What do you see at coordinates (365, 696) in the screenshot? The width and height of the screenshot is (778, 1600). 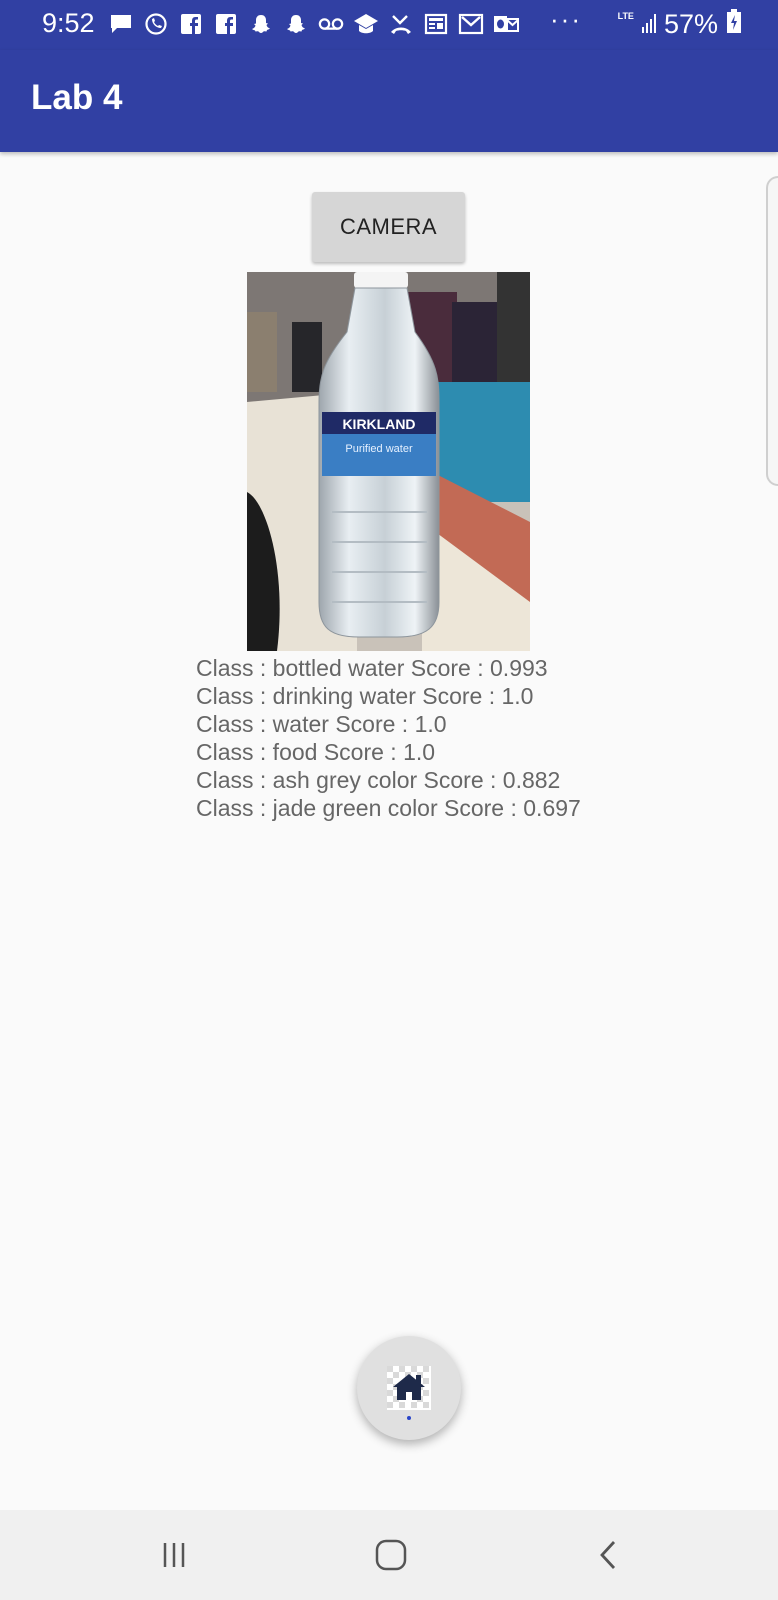 I see `result-line: Class : drinking water Score : 1.0` at bounding box center [365, 696].